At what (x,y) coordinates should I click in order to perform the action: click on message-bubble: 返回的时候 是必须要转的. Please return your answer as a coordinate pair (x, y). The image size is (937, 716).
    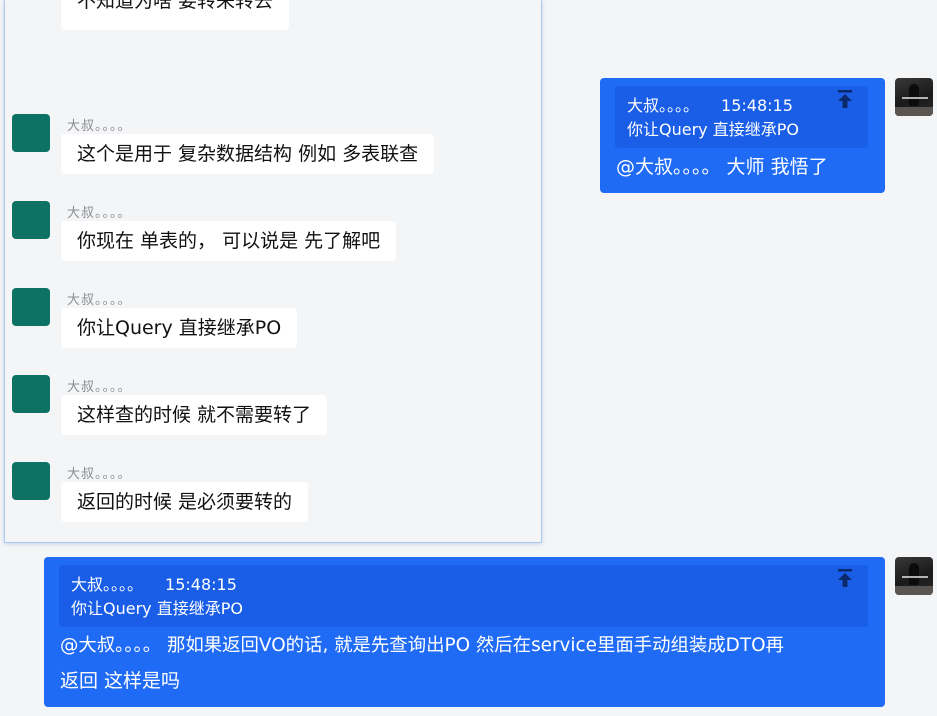
    Looking at the image, I should click on (185, 502).